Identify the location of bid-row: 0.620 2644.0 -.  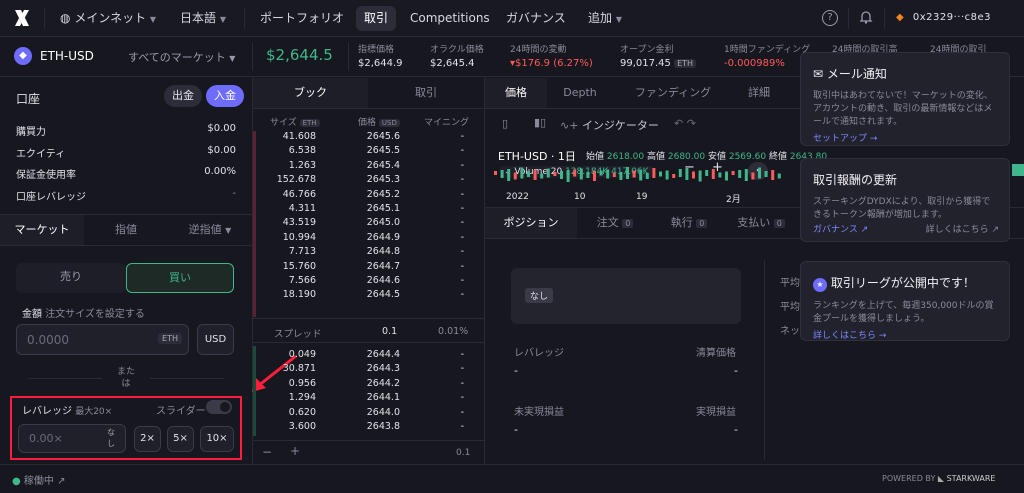
(364, 414).